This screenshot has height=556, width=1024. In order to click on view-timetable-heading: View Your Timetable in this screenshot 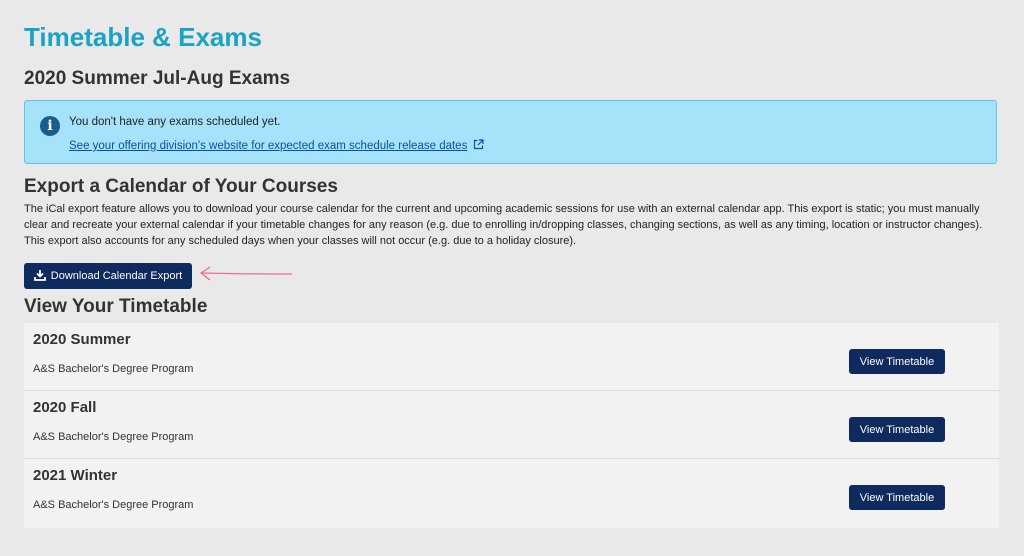, I will do `click(116, 306)`.